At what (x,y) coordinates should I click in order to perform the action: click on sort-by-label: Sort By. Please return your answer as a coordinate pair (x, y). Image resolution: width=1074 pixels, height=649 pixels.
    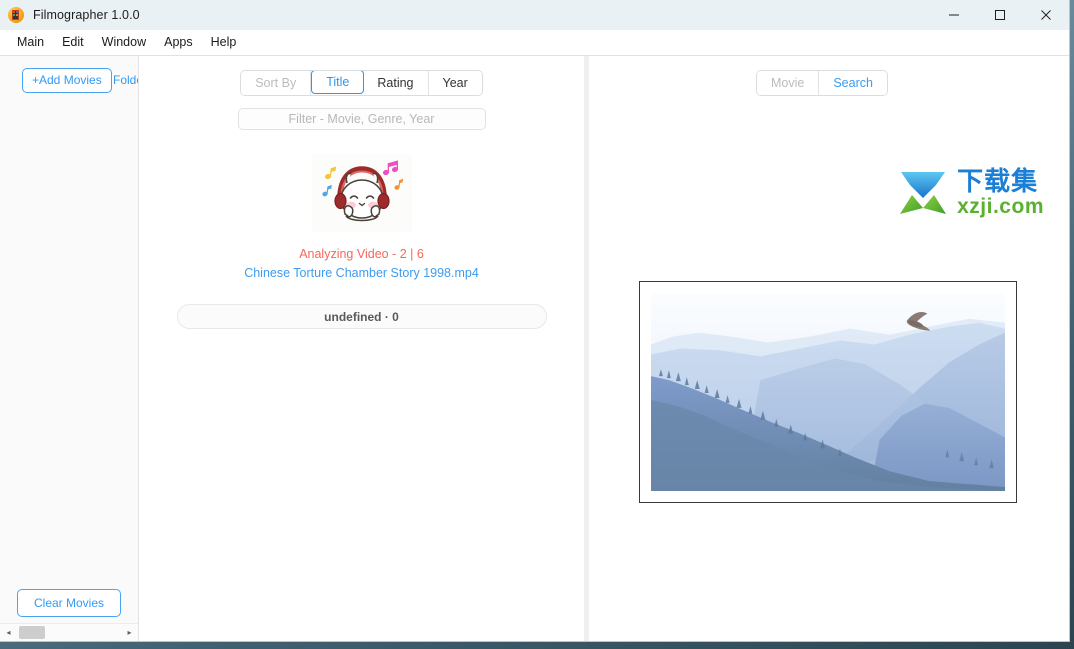
    Looking at the image, I should click on (276, 83).